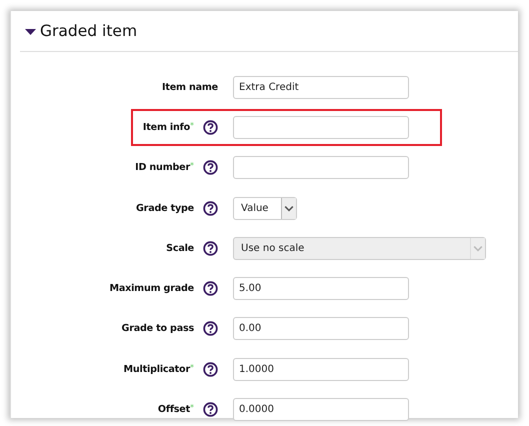 The image size is (529, 426). What do you see at coordinates (288, 208) in the screenshot?
I see `chevron-down-icon` at bounding box center [288, 208].